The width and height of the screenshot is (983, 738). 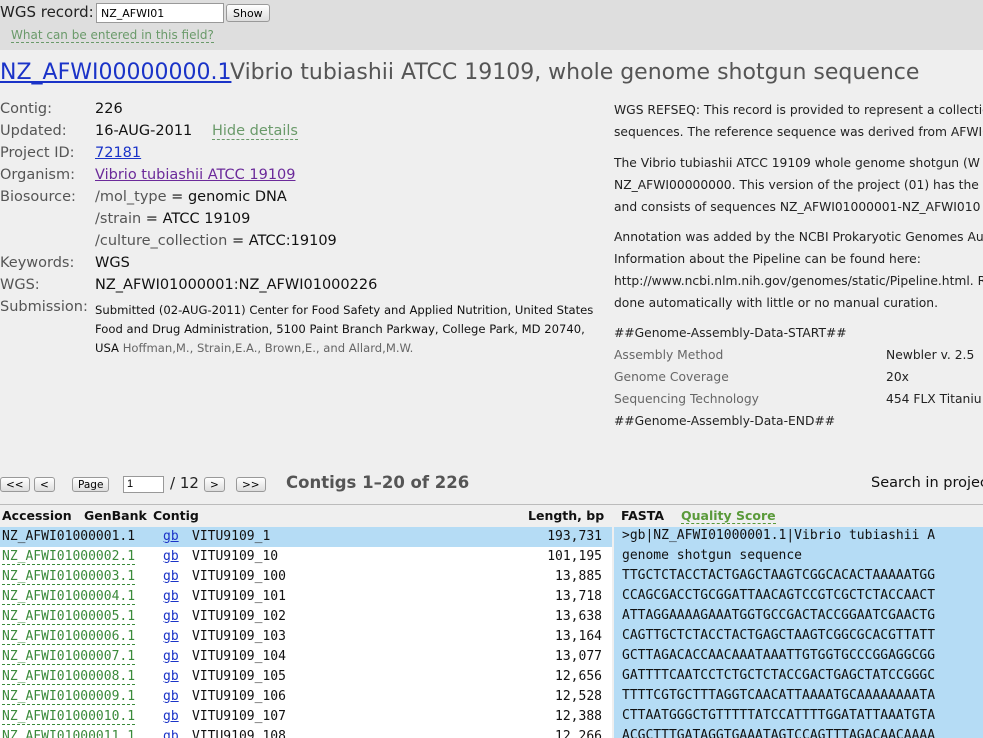 What do you see at coordinates (669, 355) in the screenshot?
I see `assembly-key: Assembly Method` at bounding box center [669, 355].